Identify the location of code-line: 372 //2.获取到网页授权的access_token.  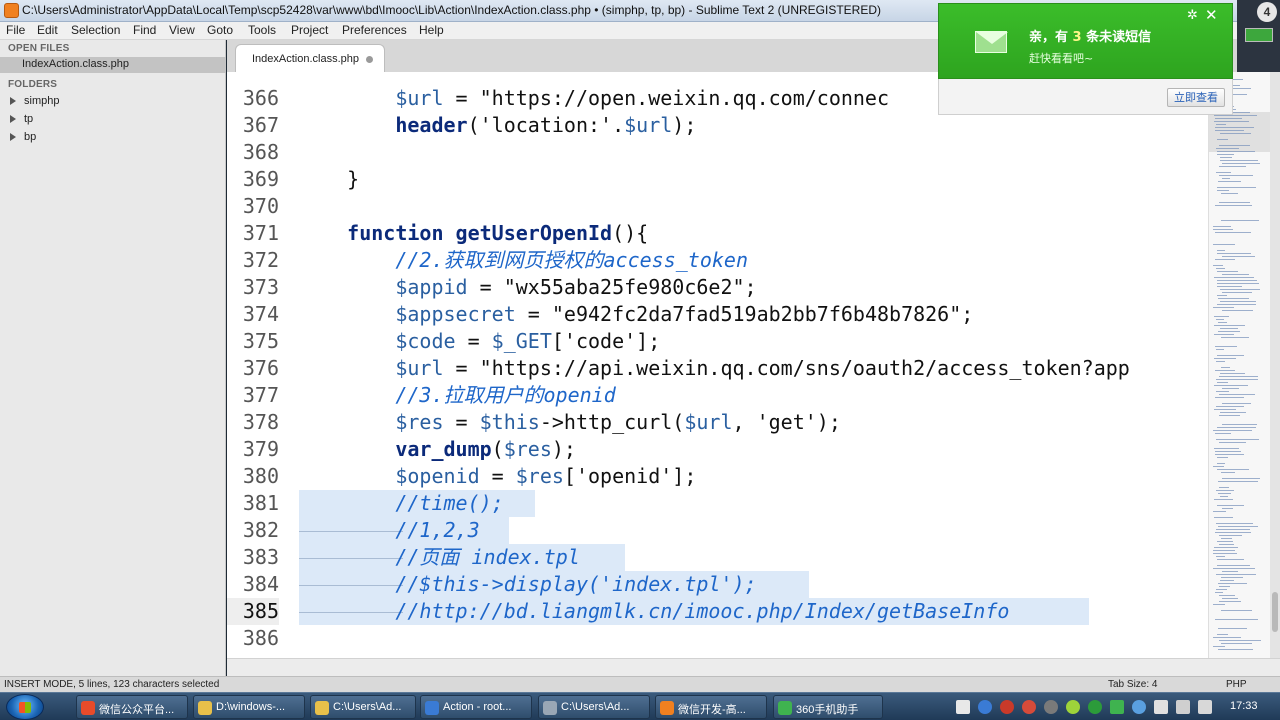
(717, 260).